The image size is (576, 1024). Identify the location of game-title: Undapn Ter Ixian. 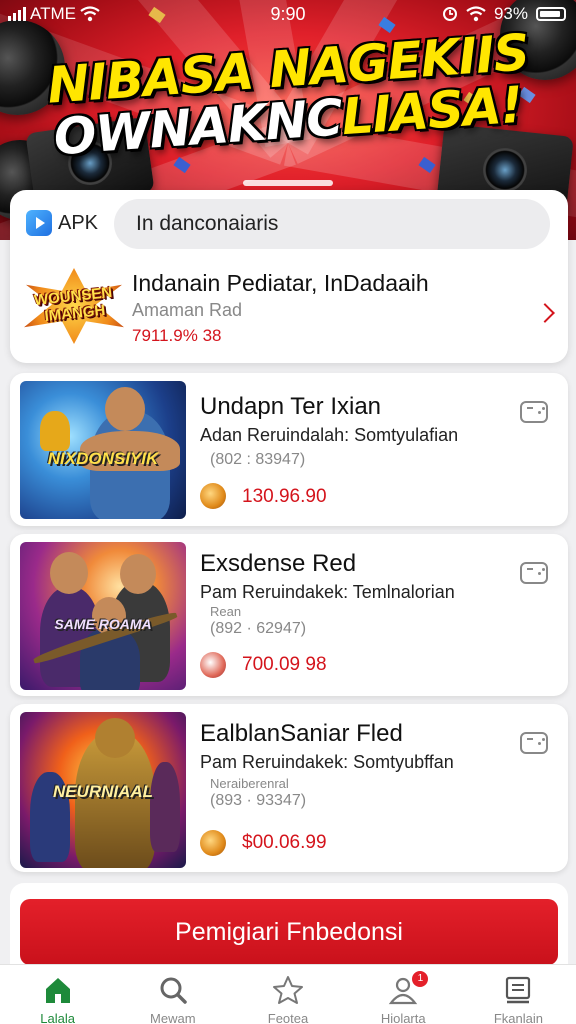
(290, 407).